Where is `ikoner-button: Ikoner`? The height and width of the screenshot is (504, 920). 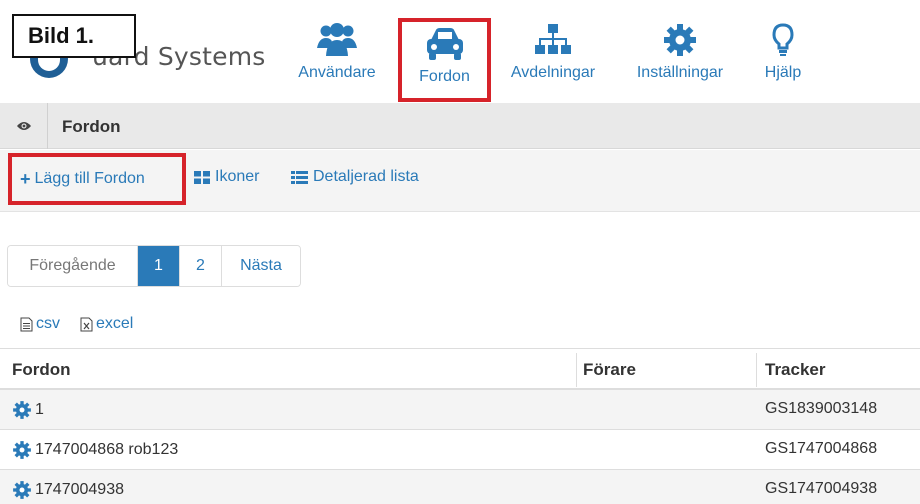 ikoner-button: Ikoner is located at coordinates (226, 177).